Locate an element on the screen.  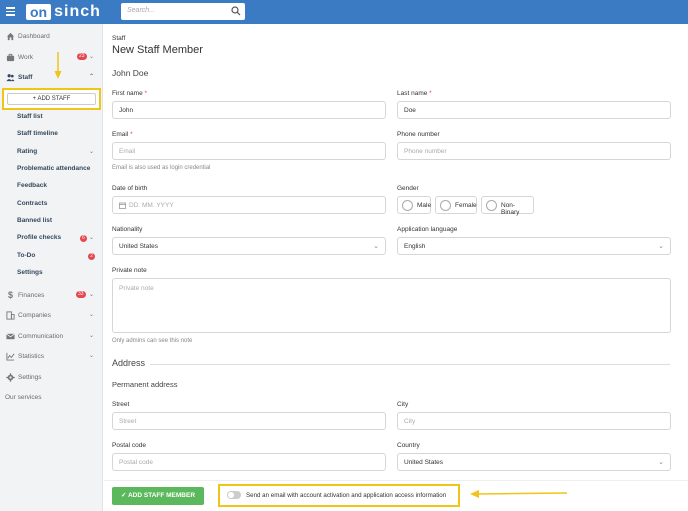
sidebar-item-label: Our services is located at coordinates (23, 397).